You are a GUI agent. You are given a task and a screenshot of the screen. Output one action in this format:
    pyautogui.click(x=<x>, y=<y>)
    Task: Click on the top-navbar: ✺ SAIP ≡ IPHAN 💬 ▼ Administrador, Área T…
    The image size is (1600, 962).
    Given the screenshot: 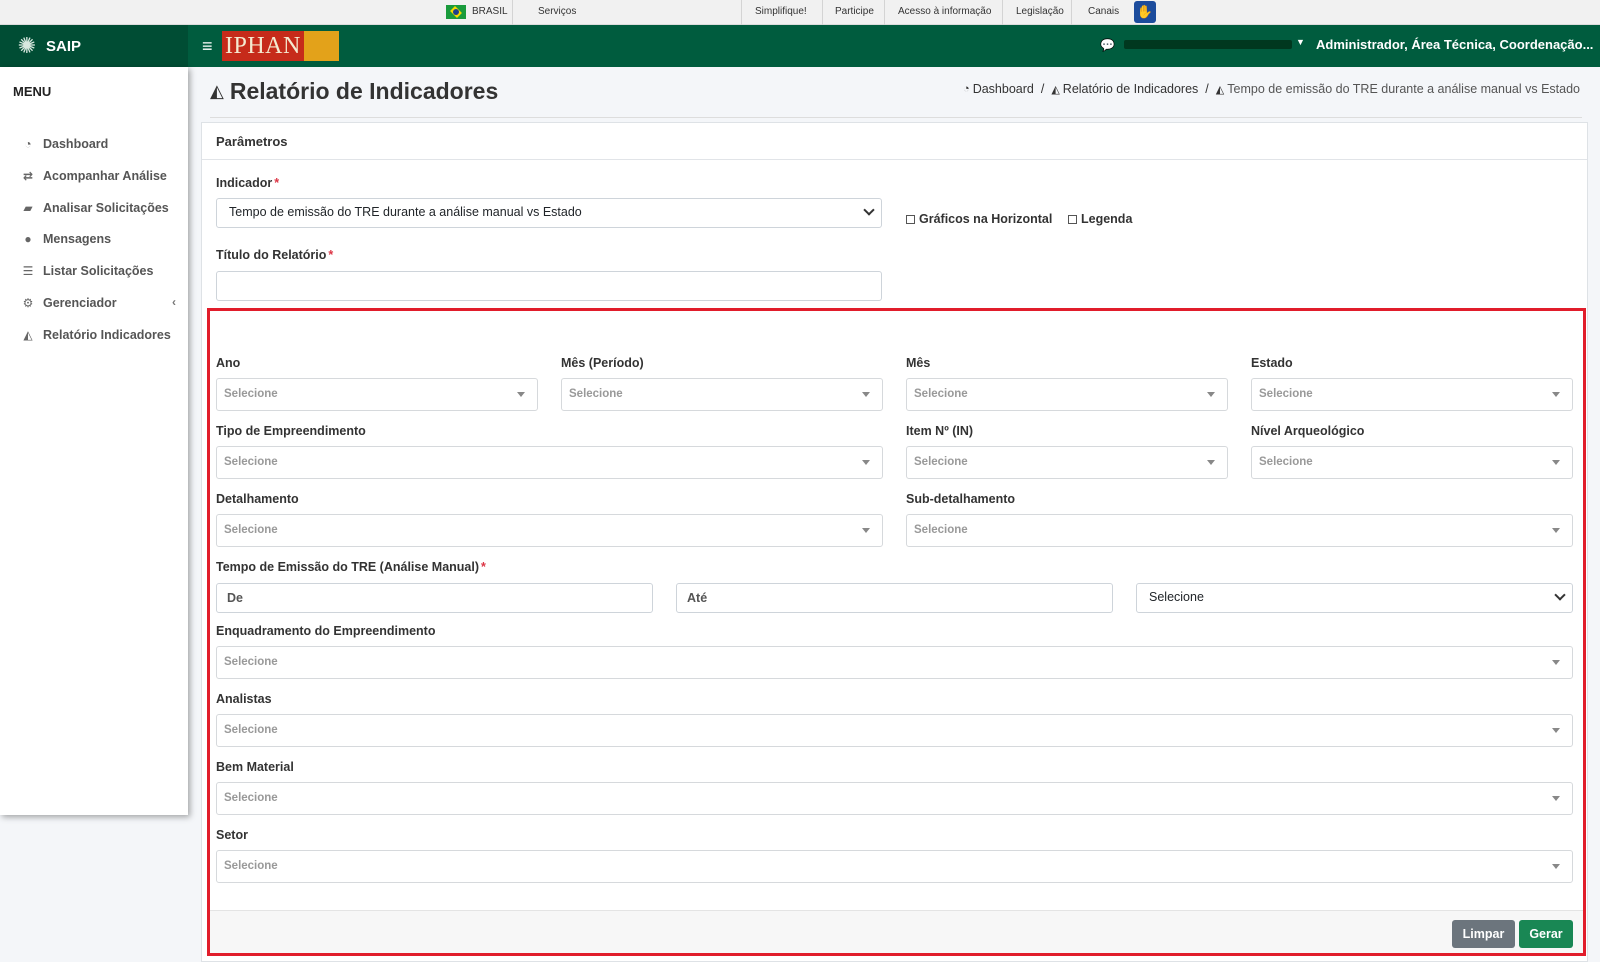 What is the action you would take?
    pyautogui.click(x=800, y=46)
    